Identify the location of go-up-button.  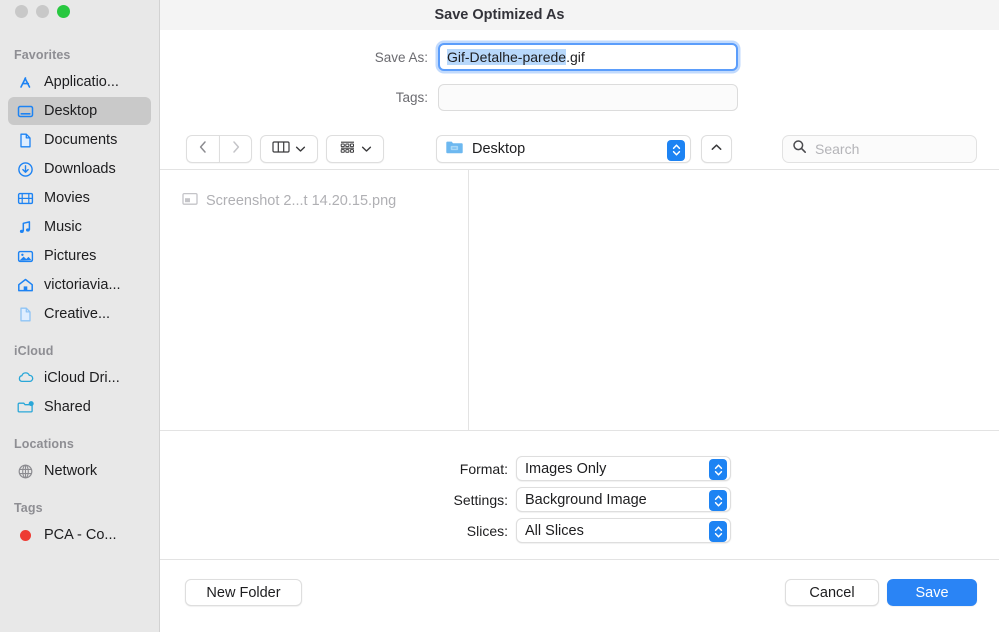
(716, 149).